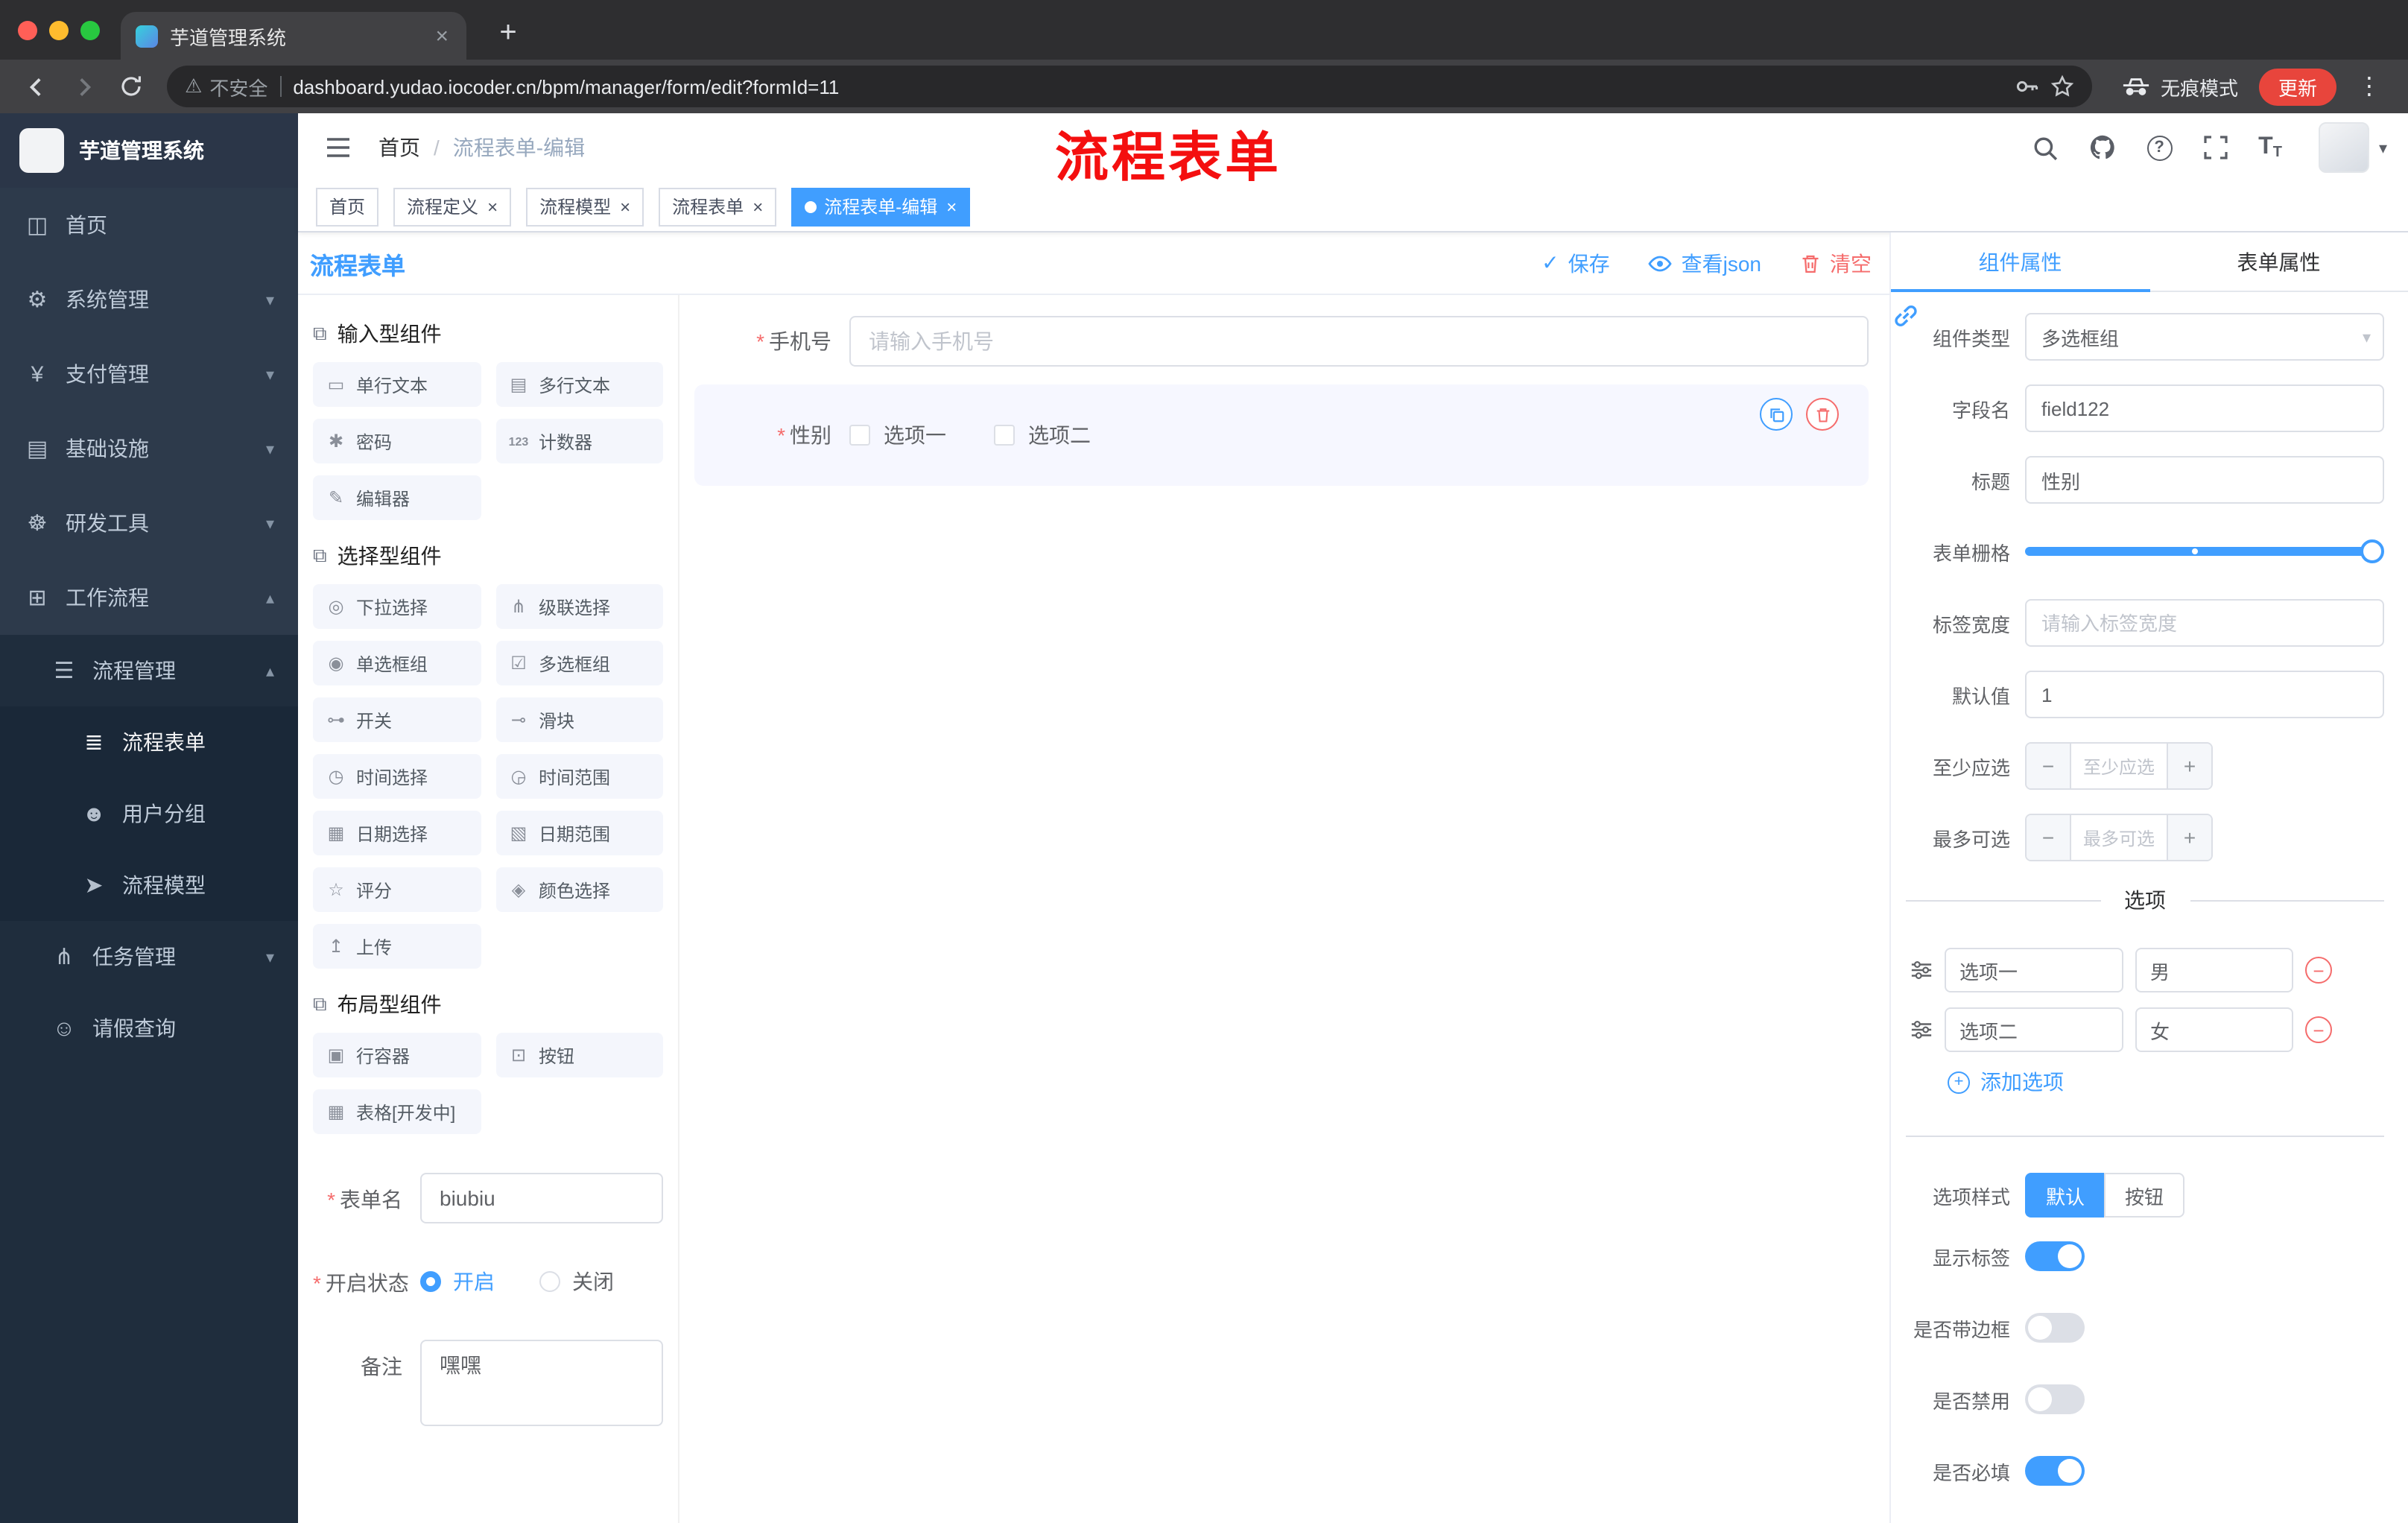 Image resolution: width=2408 pixels, height=1523 pixels. What do you see at coordinates (293, 36) in the screenshot?
I see `browser-tab: 芋道管理系统 ×` at bounding box center [293, 36].